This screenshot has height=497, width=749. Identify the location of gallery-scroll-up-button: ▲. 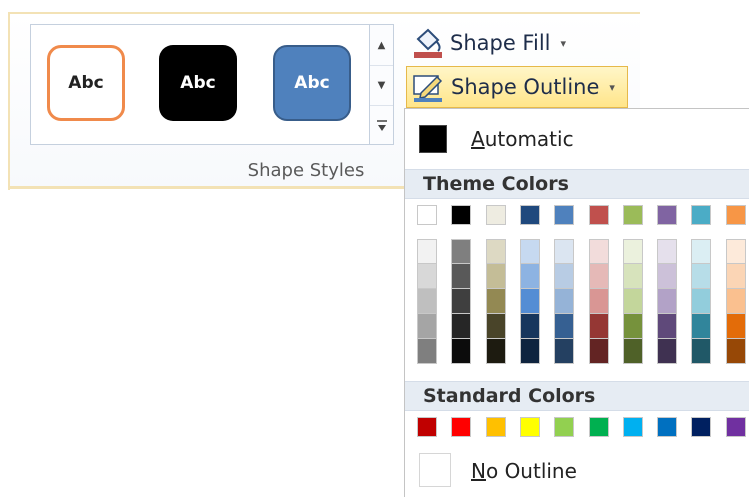
(381, 45).